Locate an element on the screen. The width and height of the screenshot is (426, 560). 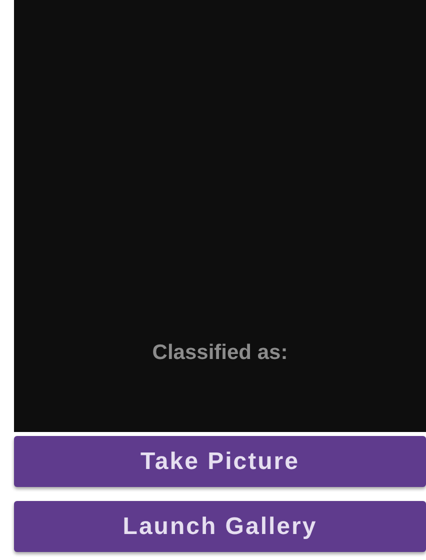
action-button: Take Picture is located at coordinates (220, 461).